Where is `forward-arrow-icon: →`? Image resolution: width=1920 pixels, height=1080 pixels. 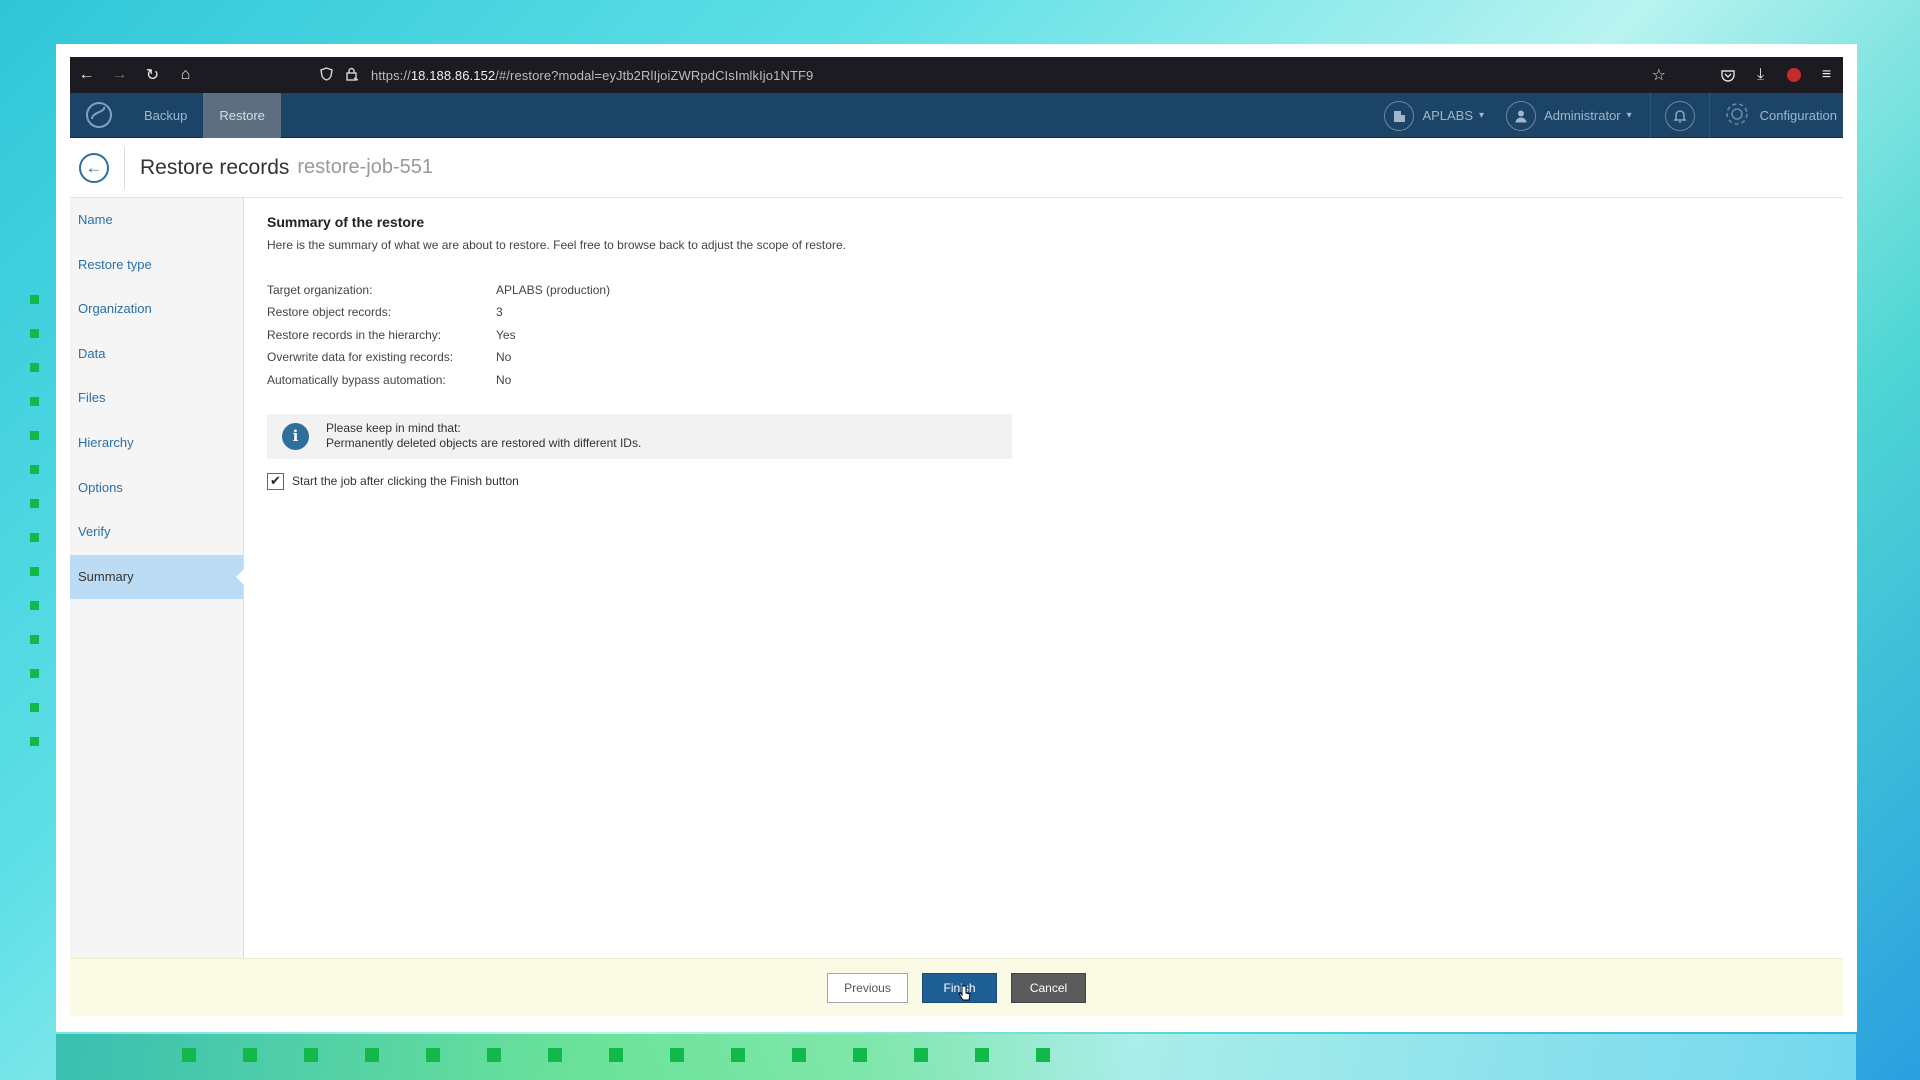 forward-arrow-icon: → is located at coordinates (119, 75).